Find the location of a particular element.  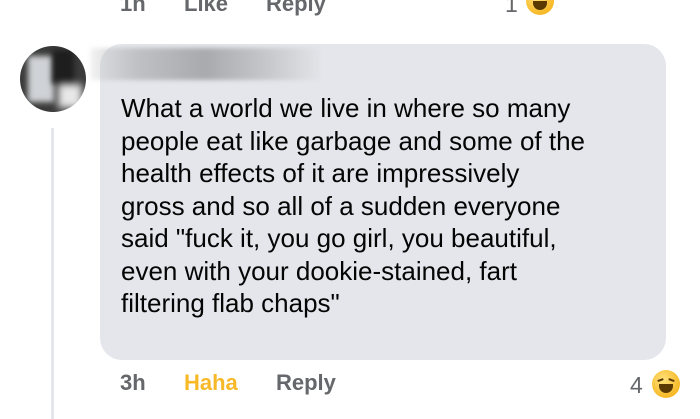

previous-reaction-count: 1 is located at coordinates (511, 8).